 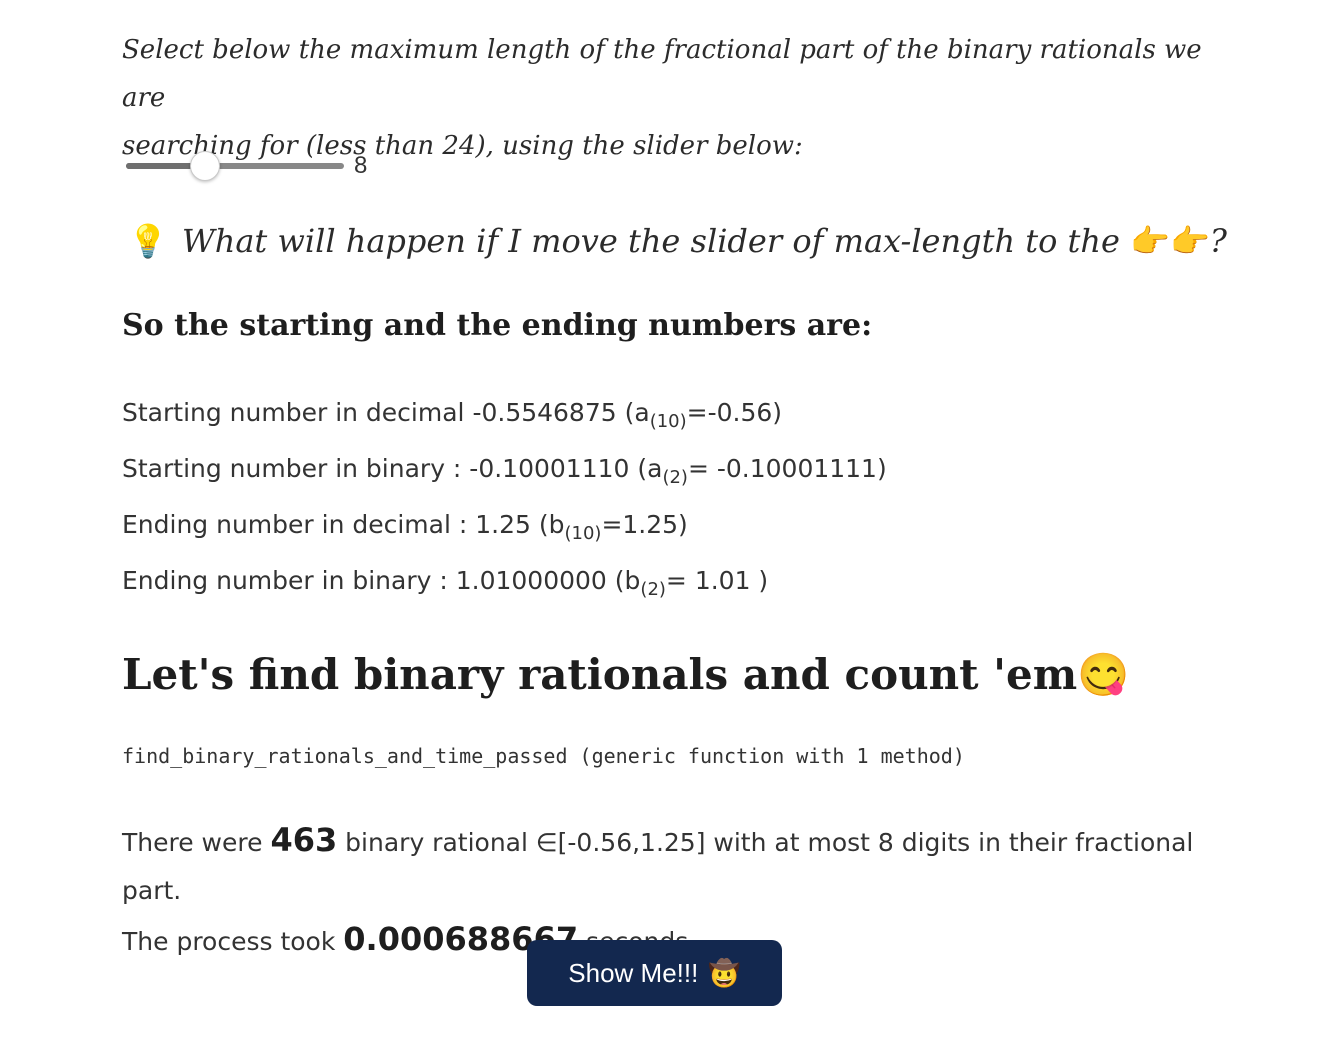 I want to click on value: = -0.10001111), so click(x=787, y=468).